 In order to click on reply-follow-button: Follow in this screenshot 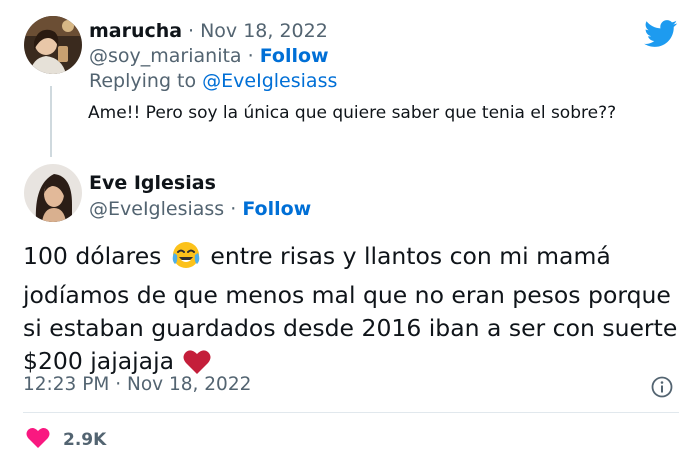, I will do `click(294, 56)`.